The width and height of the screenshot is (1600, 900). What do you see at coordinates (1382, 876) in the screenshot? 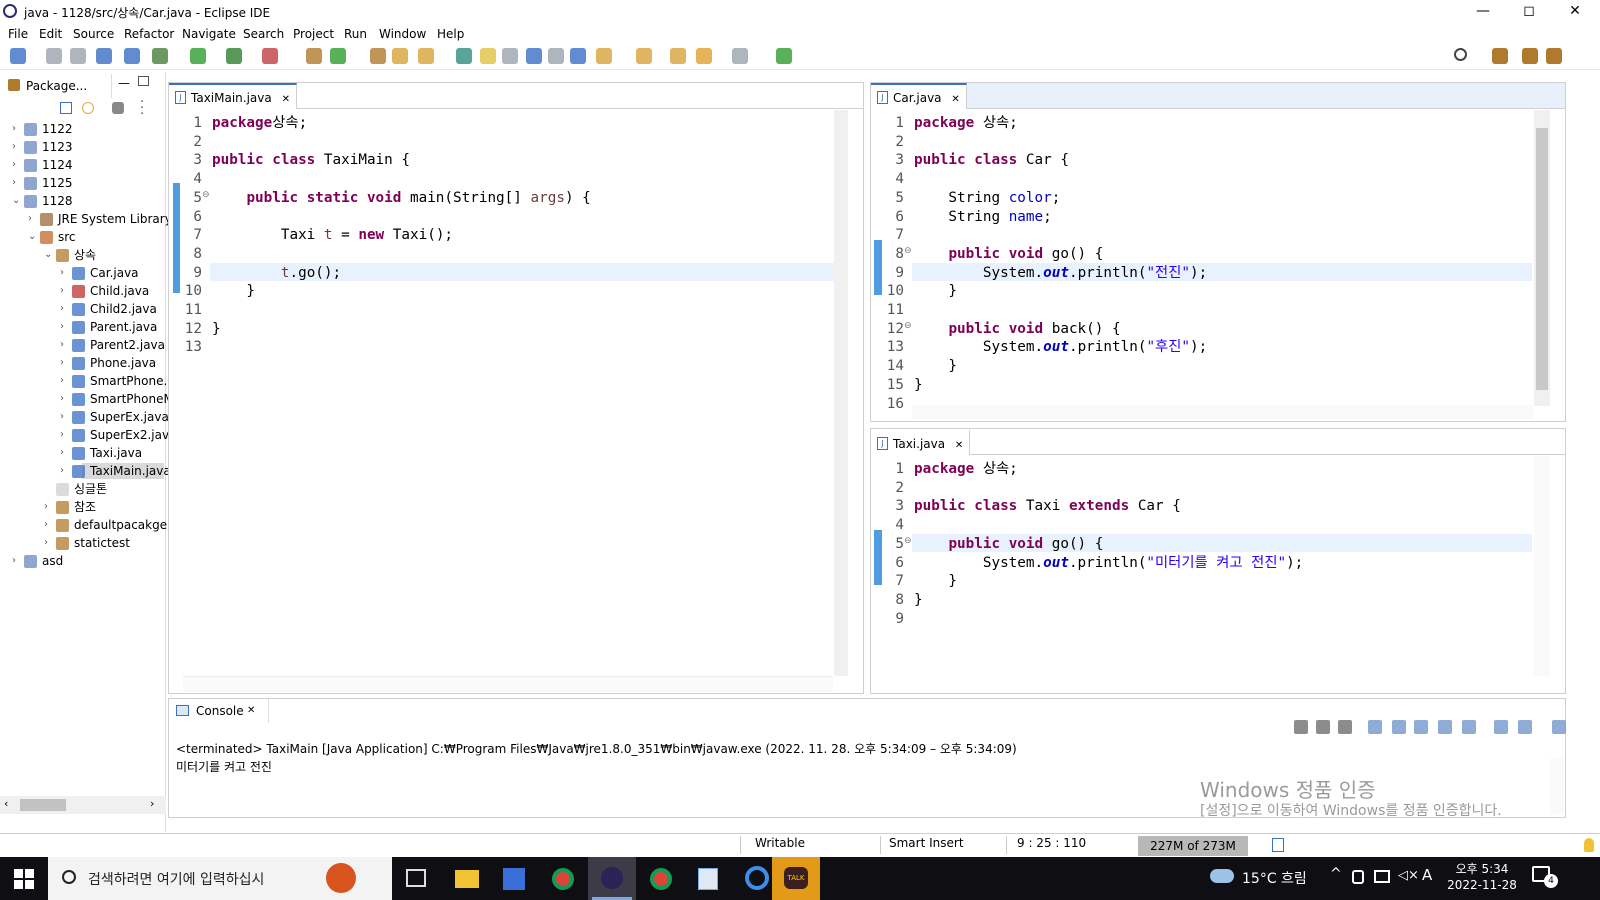
I see `network-icon` at bounding box center [1382, 876].